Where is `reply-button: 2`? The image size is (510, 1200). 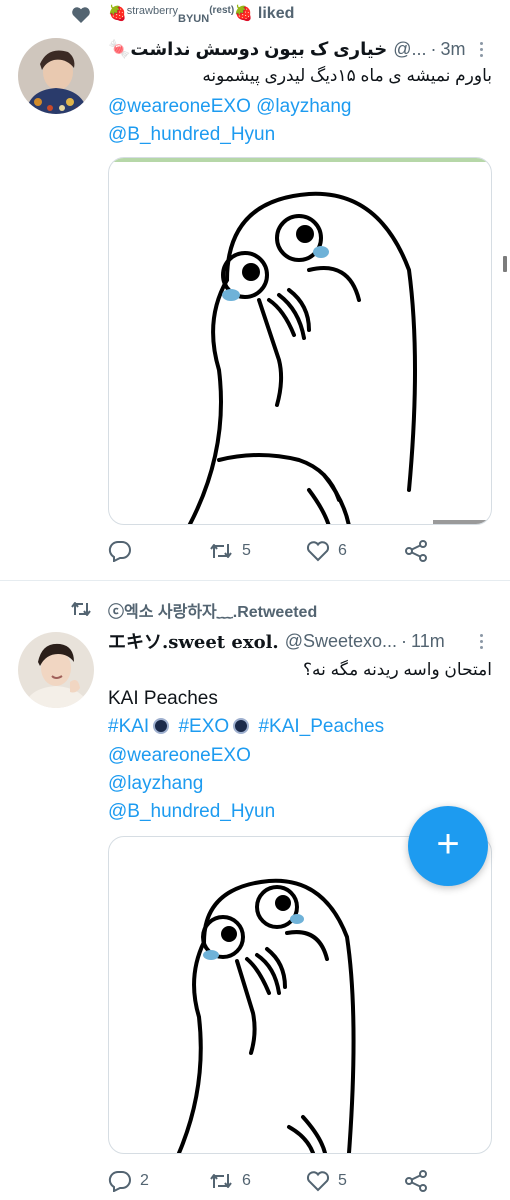
reply-button: 2 is located at coordinates (157, 1181).